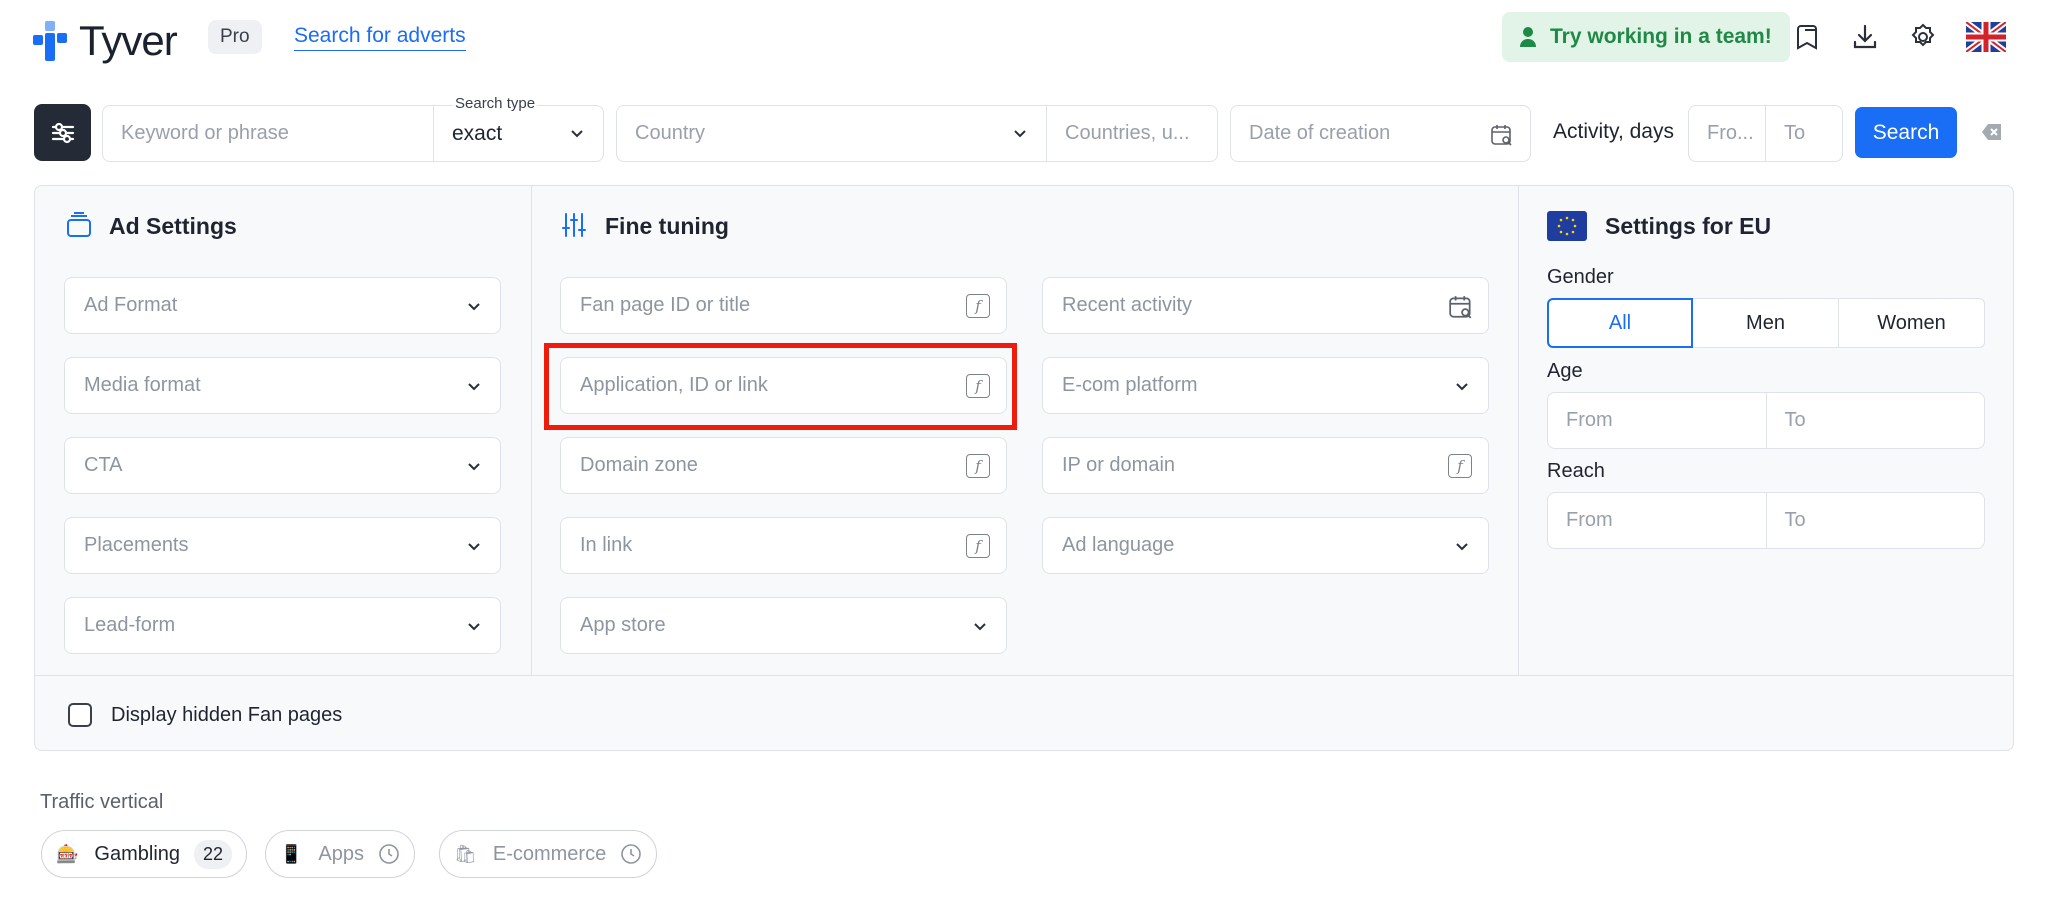  What do you see at coordinates (1118, 545) in the screenshot?
I see `ad-language-placeholder: Ad language` at bounding box center [1118, 545].